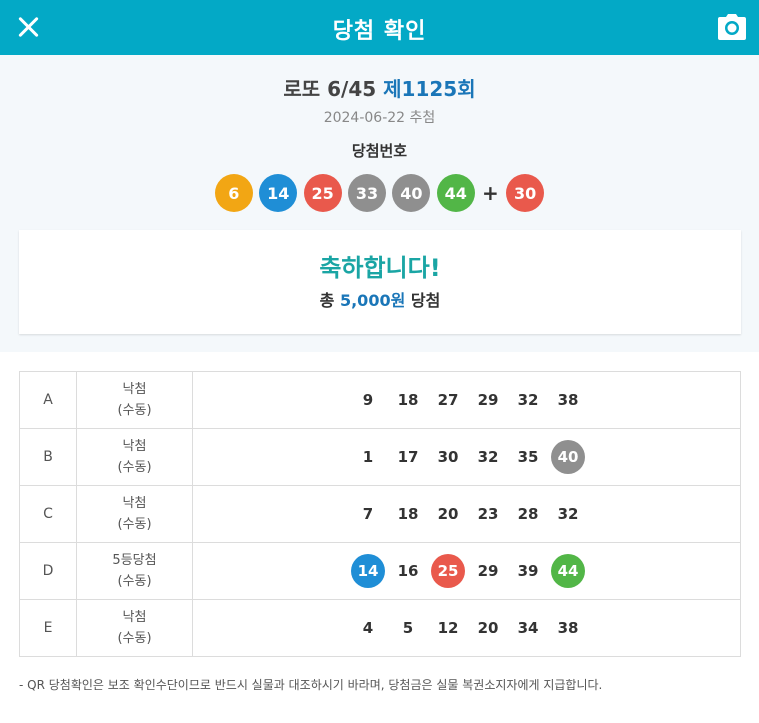 The width and height of the screenshot is (759, 723). What do you see at coordinates (408, 571) in the screenshot?
I see `game-number: 16` at bounding box center [408, 571].